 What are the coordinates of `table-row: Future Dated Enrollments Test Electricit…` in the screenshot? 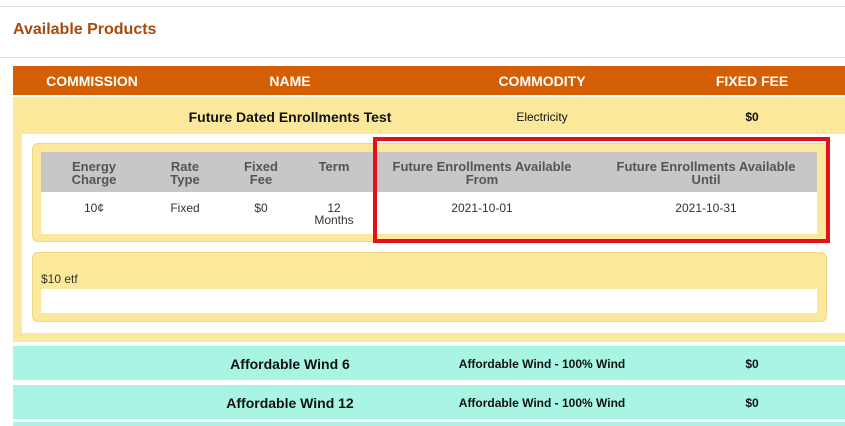 It's located at (429, 115).